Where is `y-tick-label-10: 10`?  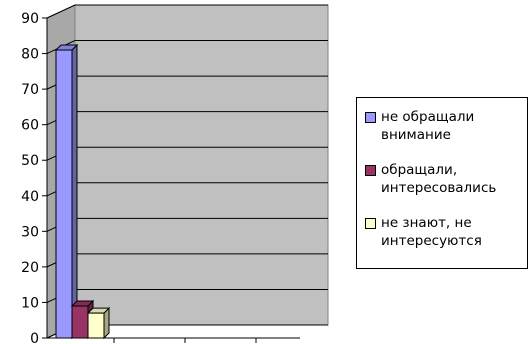
y-tick-label-10: 10 is located at coordinates (30, 303).